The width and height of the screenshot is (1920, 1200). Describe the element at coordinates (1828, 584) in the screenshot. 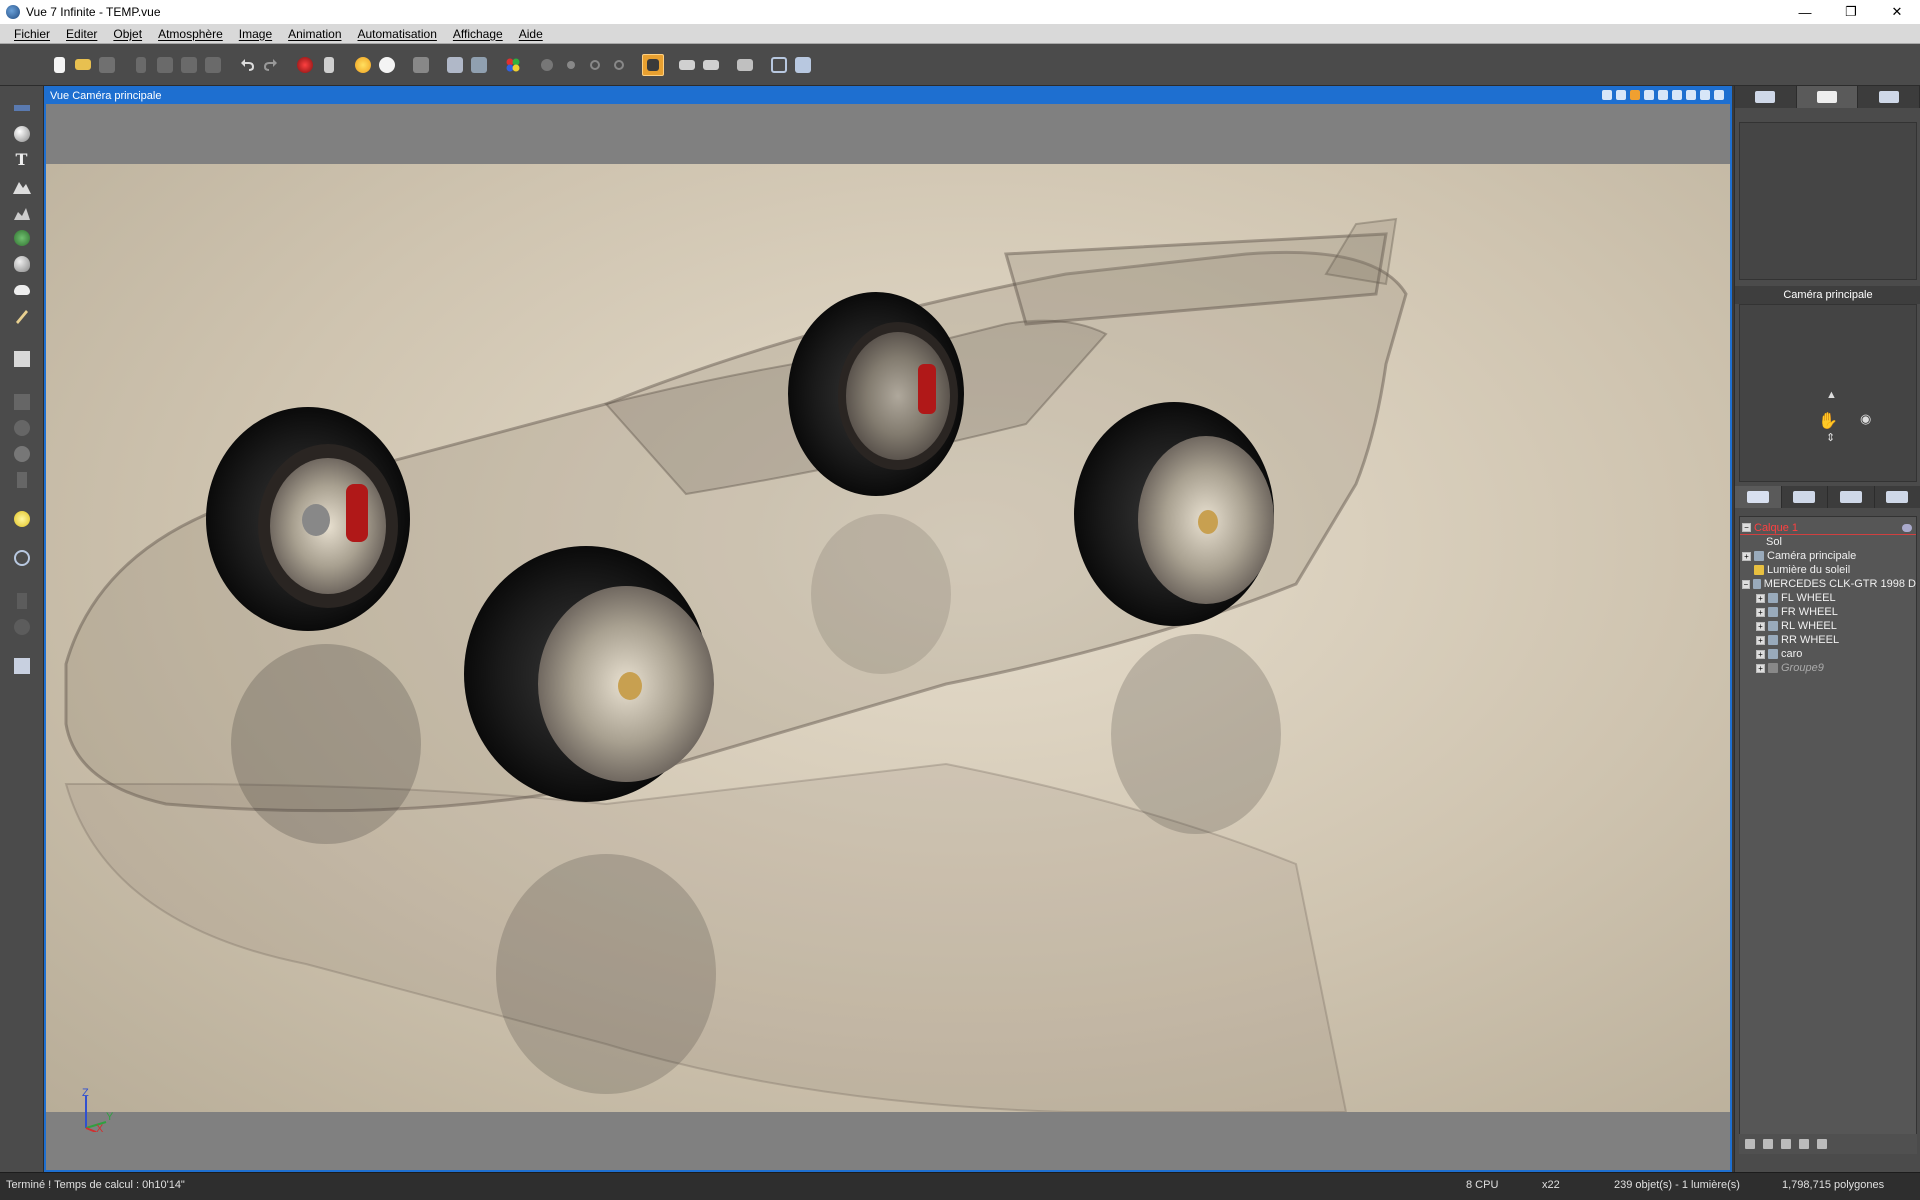

I see `tree-item-mercedes: − MERCEDES CLK-GTR 1998 D` at that location.